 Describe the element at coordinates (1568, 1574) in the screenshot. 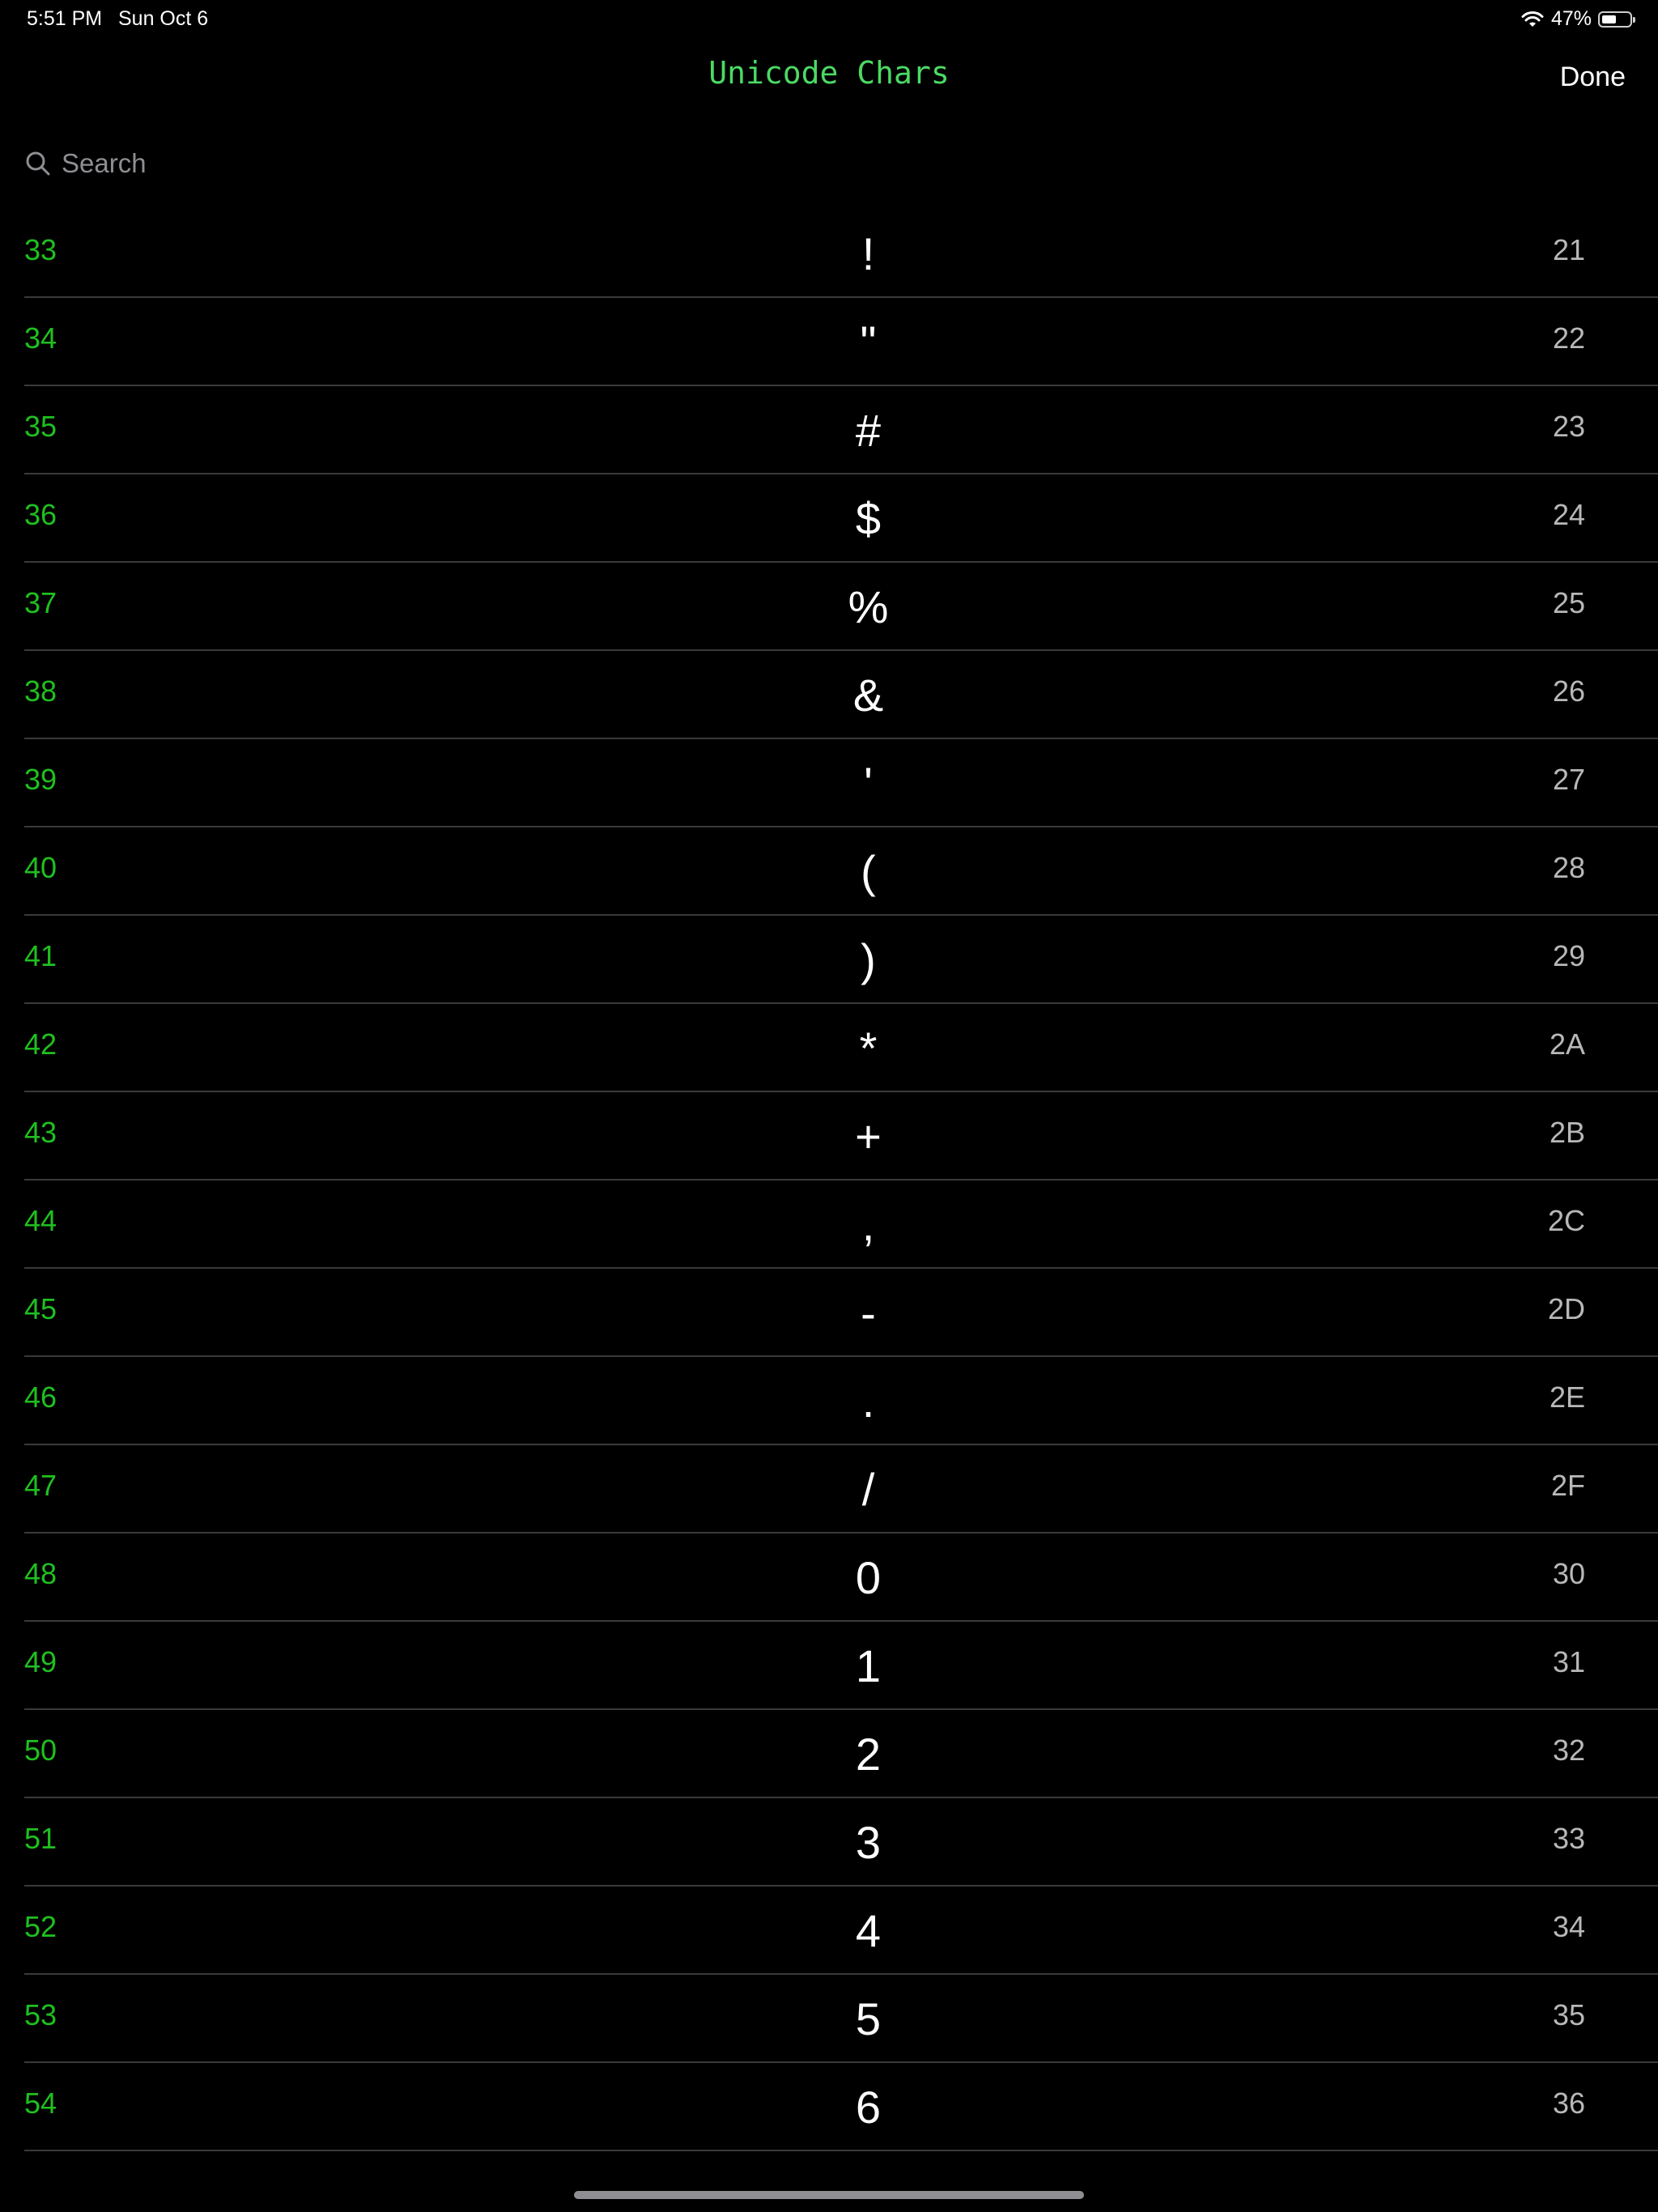

I see `hex-code: 30` at that location.